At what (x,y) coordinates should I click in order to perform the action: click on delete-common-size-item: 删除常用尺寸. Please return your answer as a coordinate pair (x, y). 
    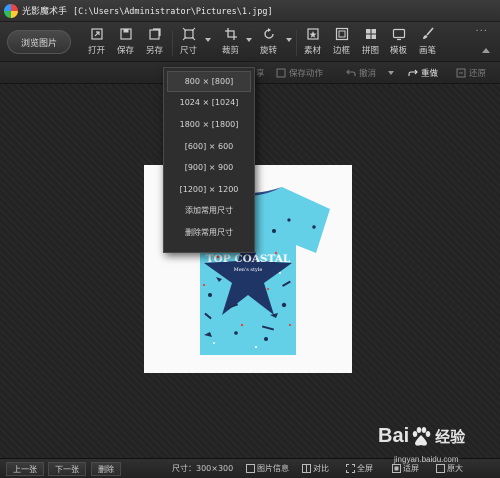
    Looking at the image, I should click on (209, 232).